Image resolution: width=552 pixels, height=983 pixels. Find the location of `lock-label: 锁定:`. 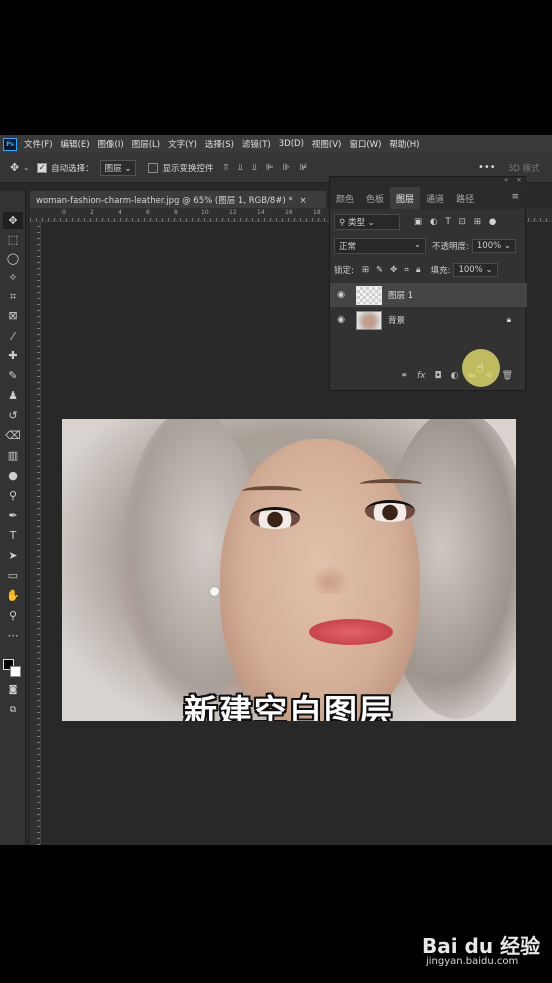

lock-label: 锁定: is located at coordinates (344, 271).